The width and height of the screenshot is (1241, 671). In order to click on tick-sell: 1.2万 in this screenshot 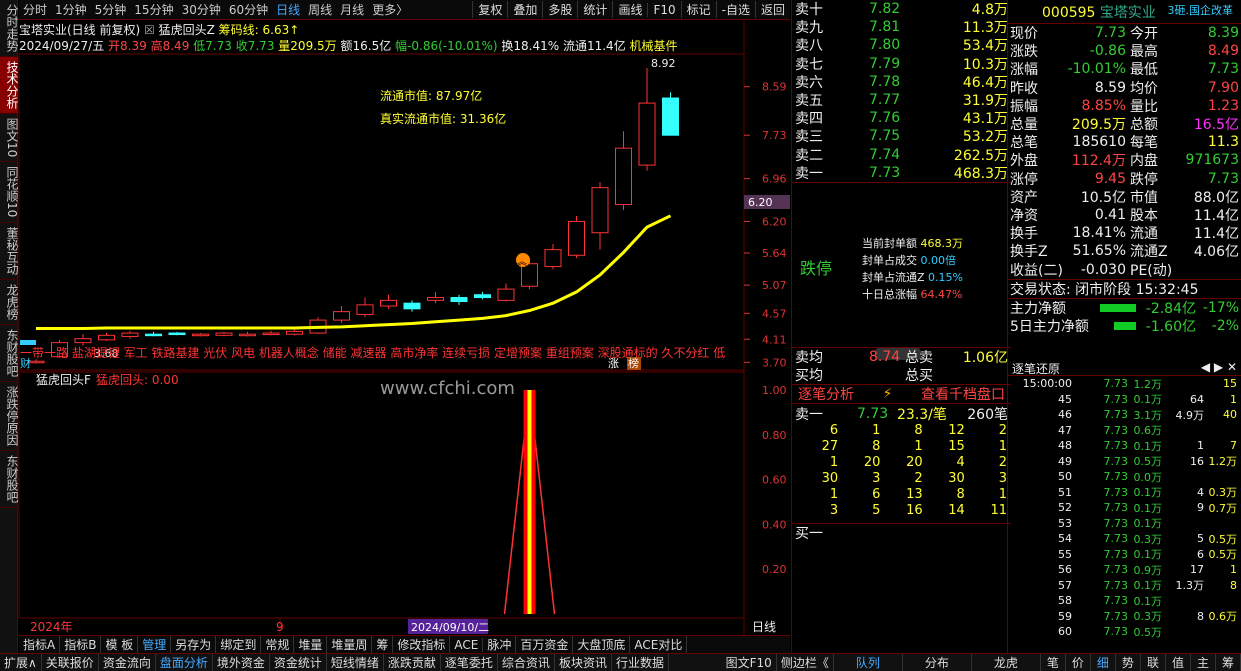, I will do `click(1223, 462)`.